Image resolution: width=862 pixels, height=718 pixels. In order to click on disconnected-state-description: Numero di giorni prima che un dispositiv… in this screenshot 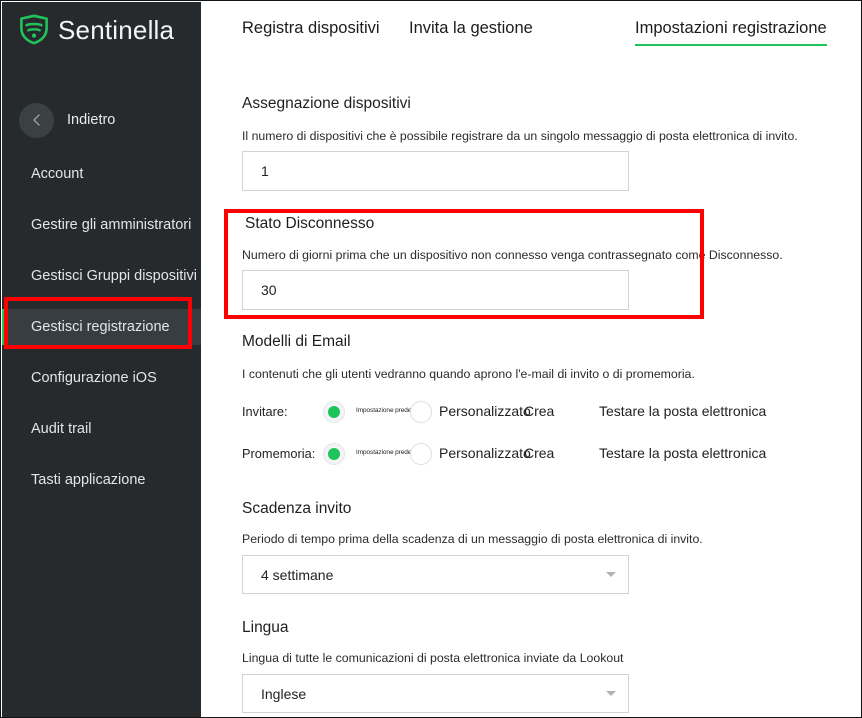, I will do `click(512, 255)`.